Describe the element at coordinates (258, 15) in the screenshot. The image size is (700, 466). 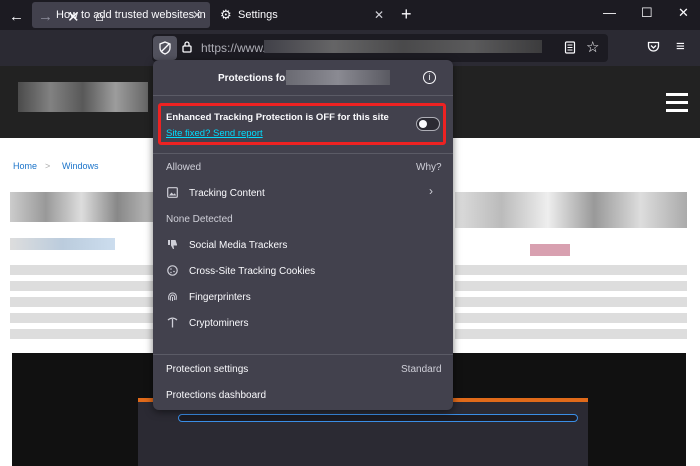
I see `tab-label: Settings` at that location.